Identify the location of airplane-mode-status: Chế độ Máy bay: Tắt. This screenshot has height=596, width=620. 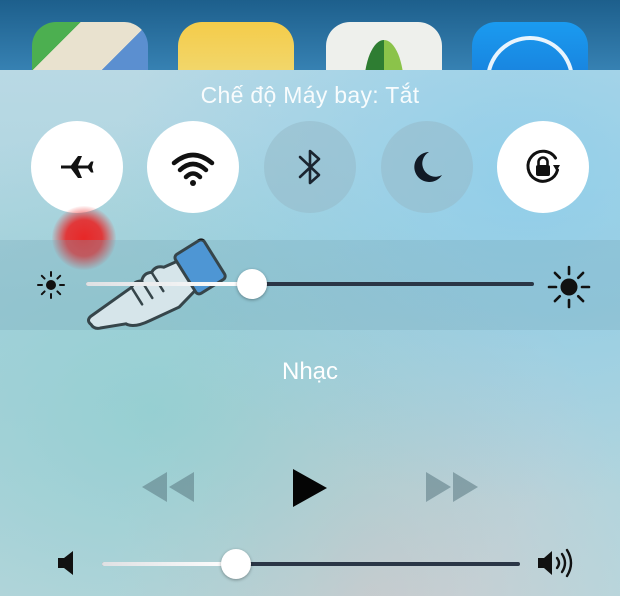
(310, 95).